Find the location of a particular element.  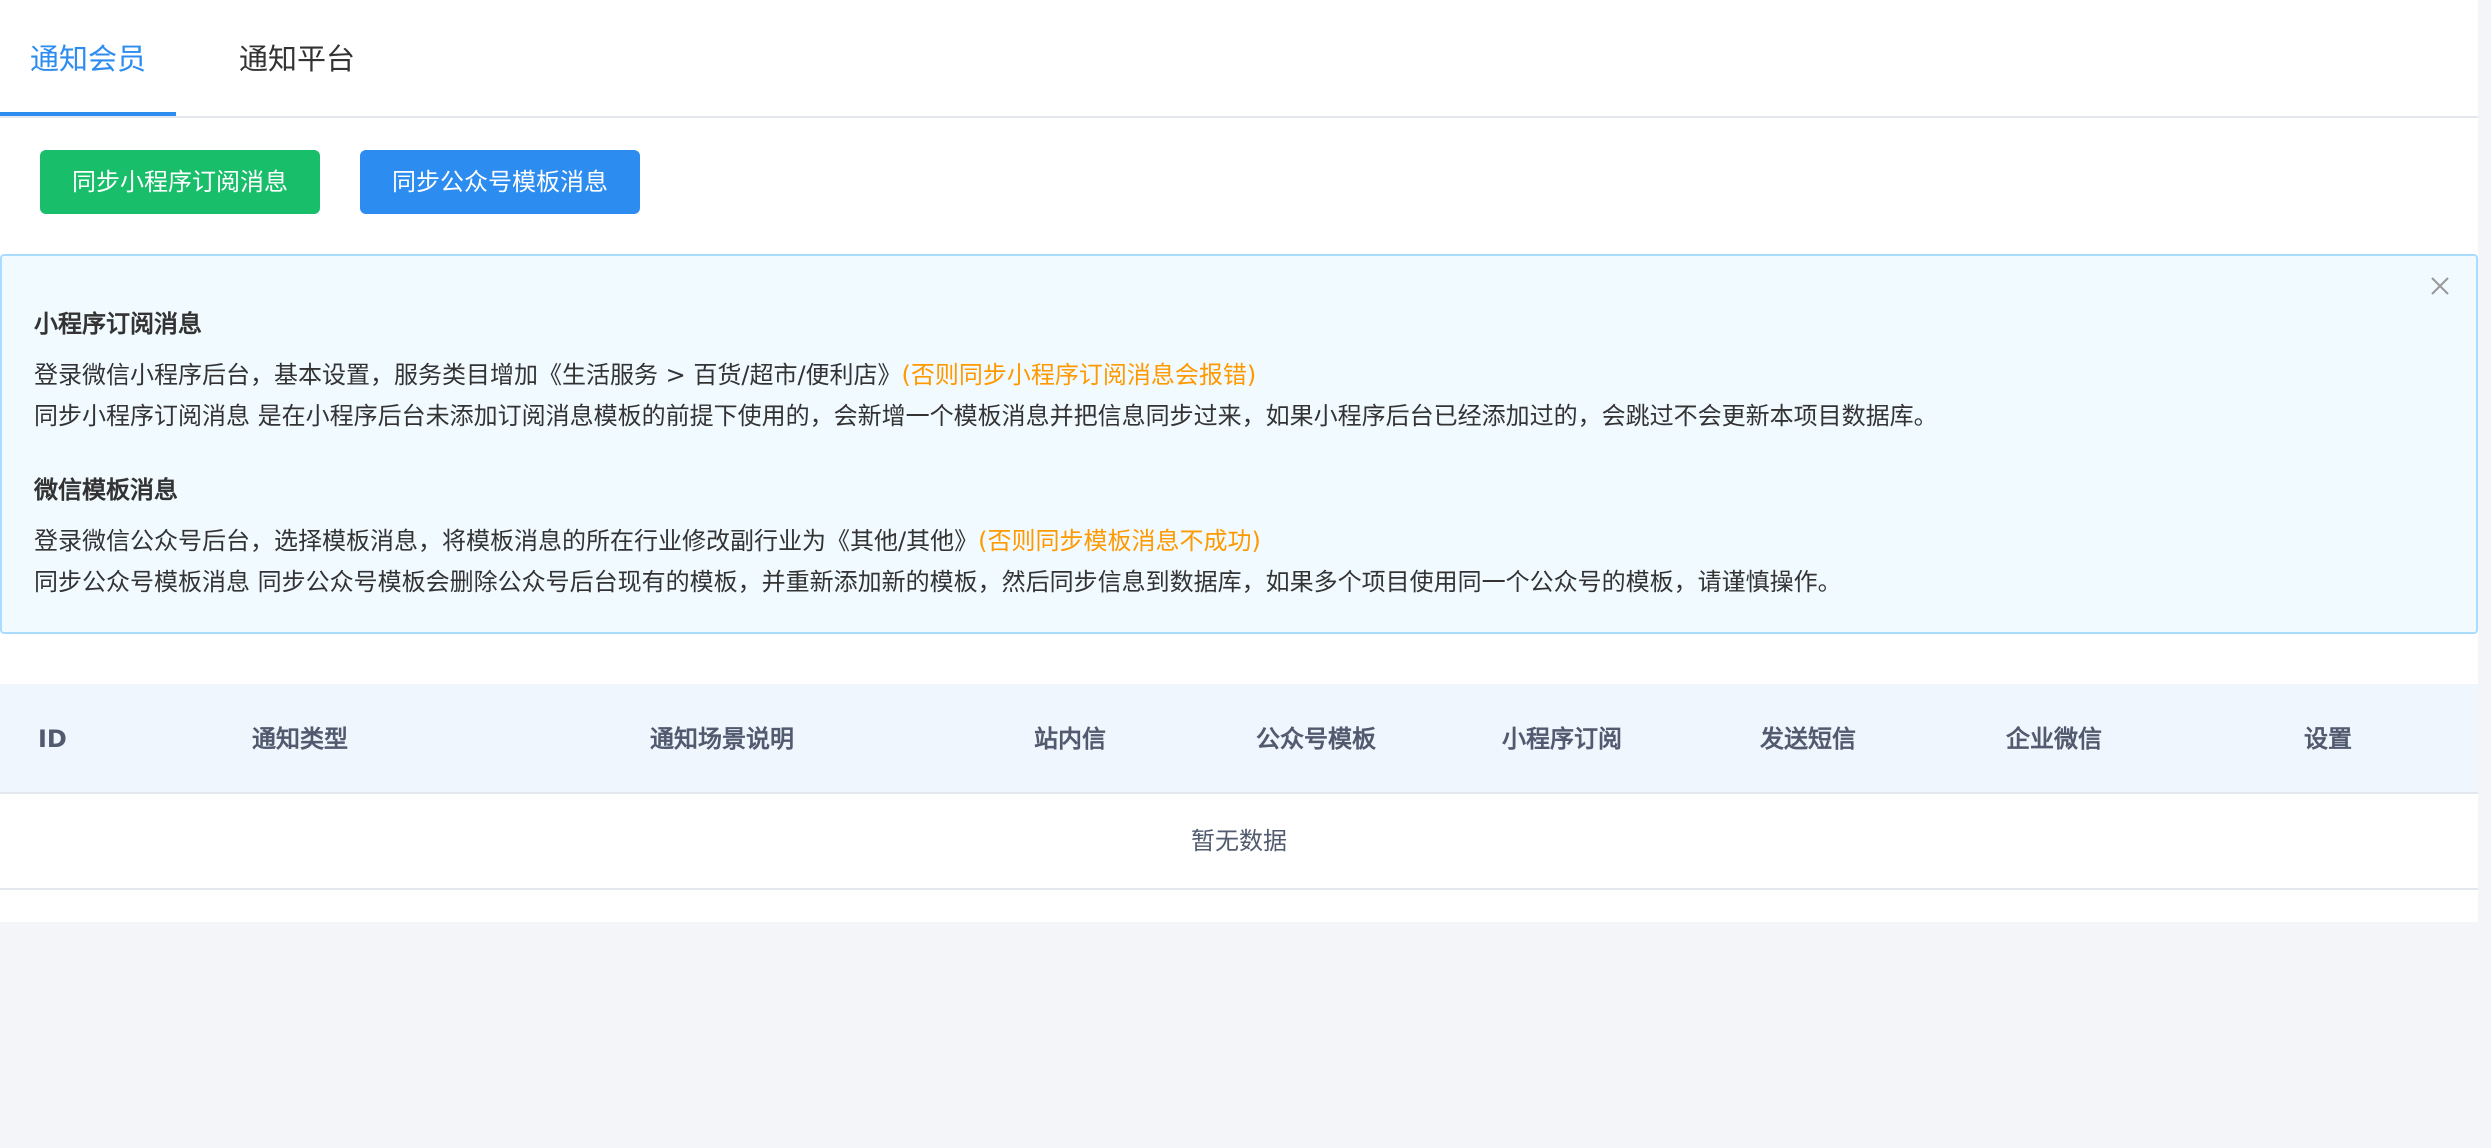

tab-notify-member: 通知会员 is located at coordinates (88, 59).